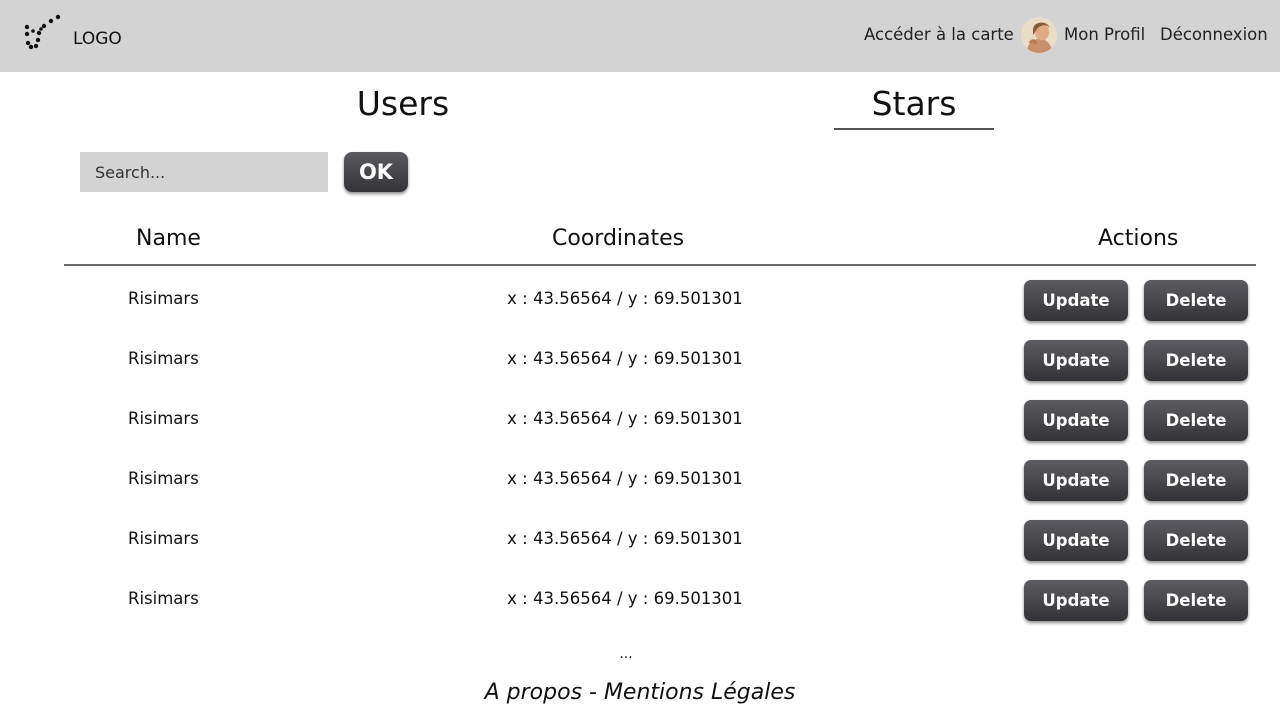  I want to click on table-header-divider, so click(660, 265).